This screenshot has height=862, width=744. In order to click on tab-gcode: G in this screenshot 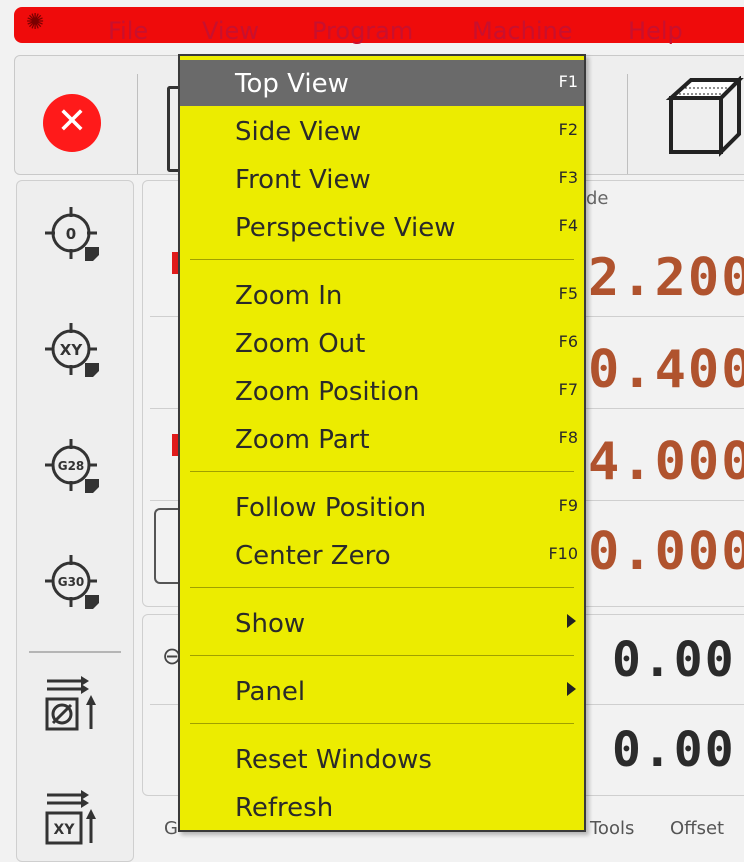, I will do `click(171, 828)`.